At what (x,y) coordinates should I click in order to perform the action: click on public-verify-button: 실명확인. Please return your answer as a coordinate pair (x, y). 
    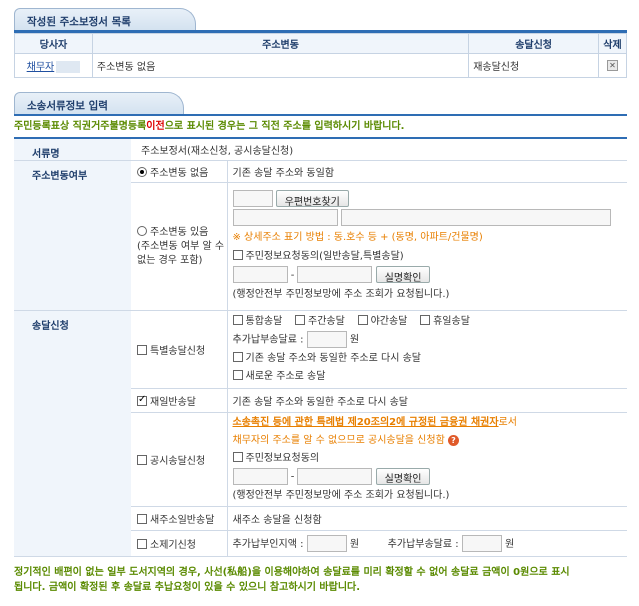
    Looking at the image, I should click on (403, 477).